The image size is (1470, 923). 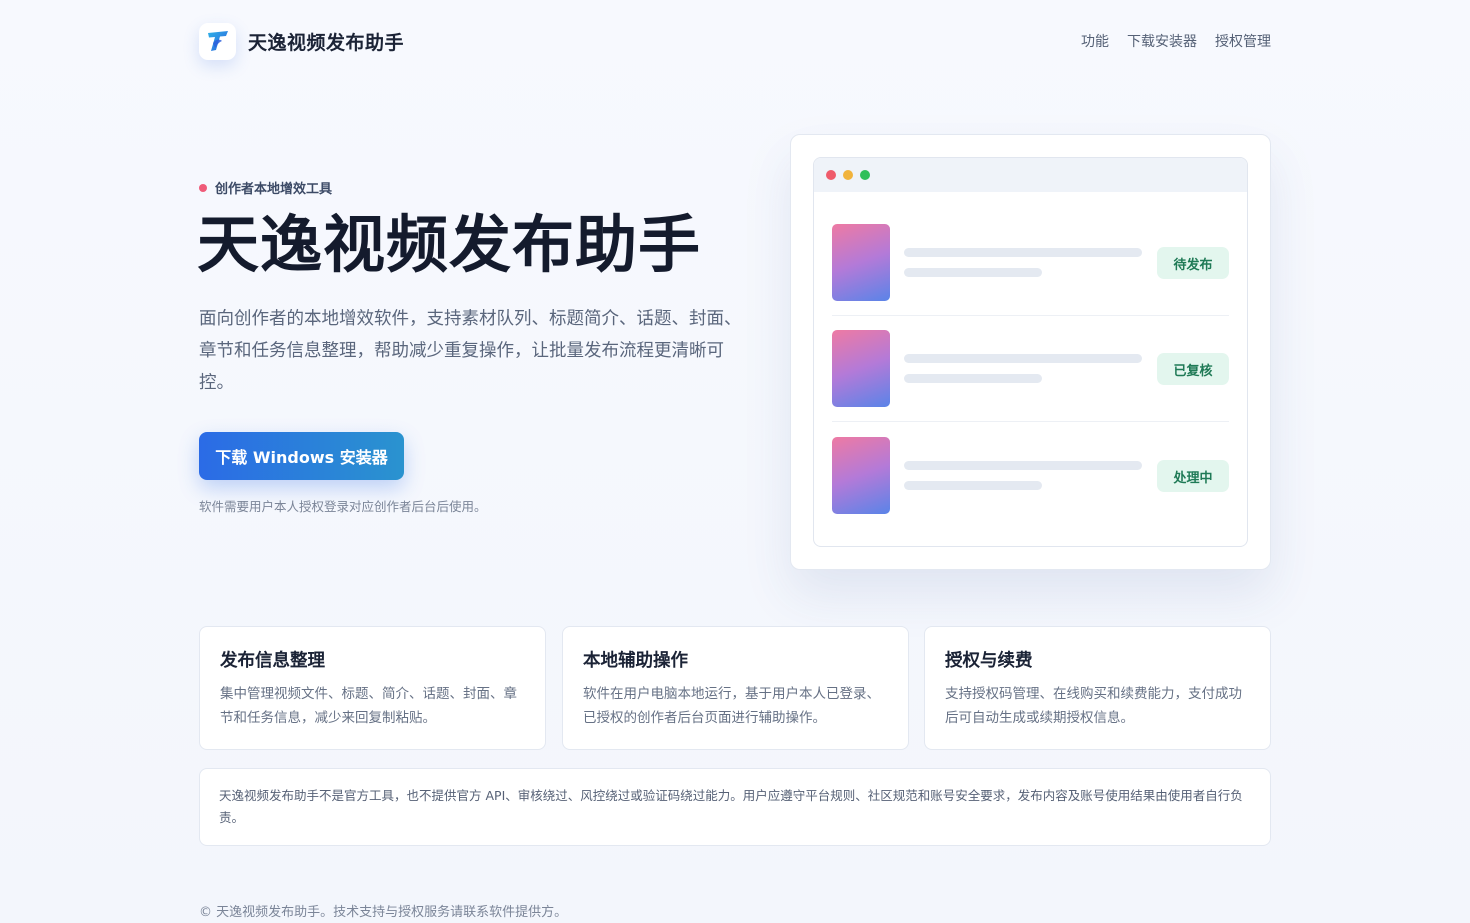 I want to click on feature-title: 本地辅助操作, so click(x=635, y=661).